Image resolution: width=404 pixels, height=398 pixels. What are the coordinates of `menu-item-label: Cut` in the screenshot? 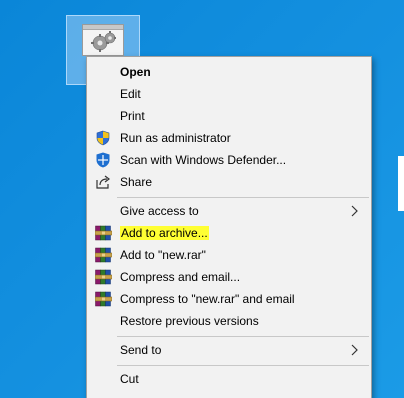 It's located at (129, 379).